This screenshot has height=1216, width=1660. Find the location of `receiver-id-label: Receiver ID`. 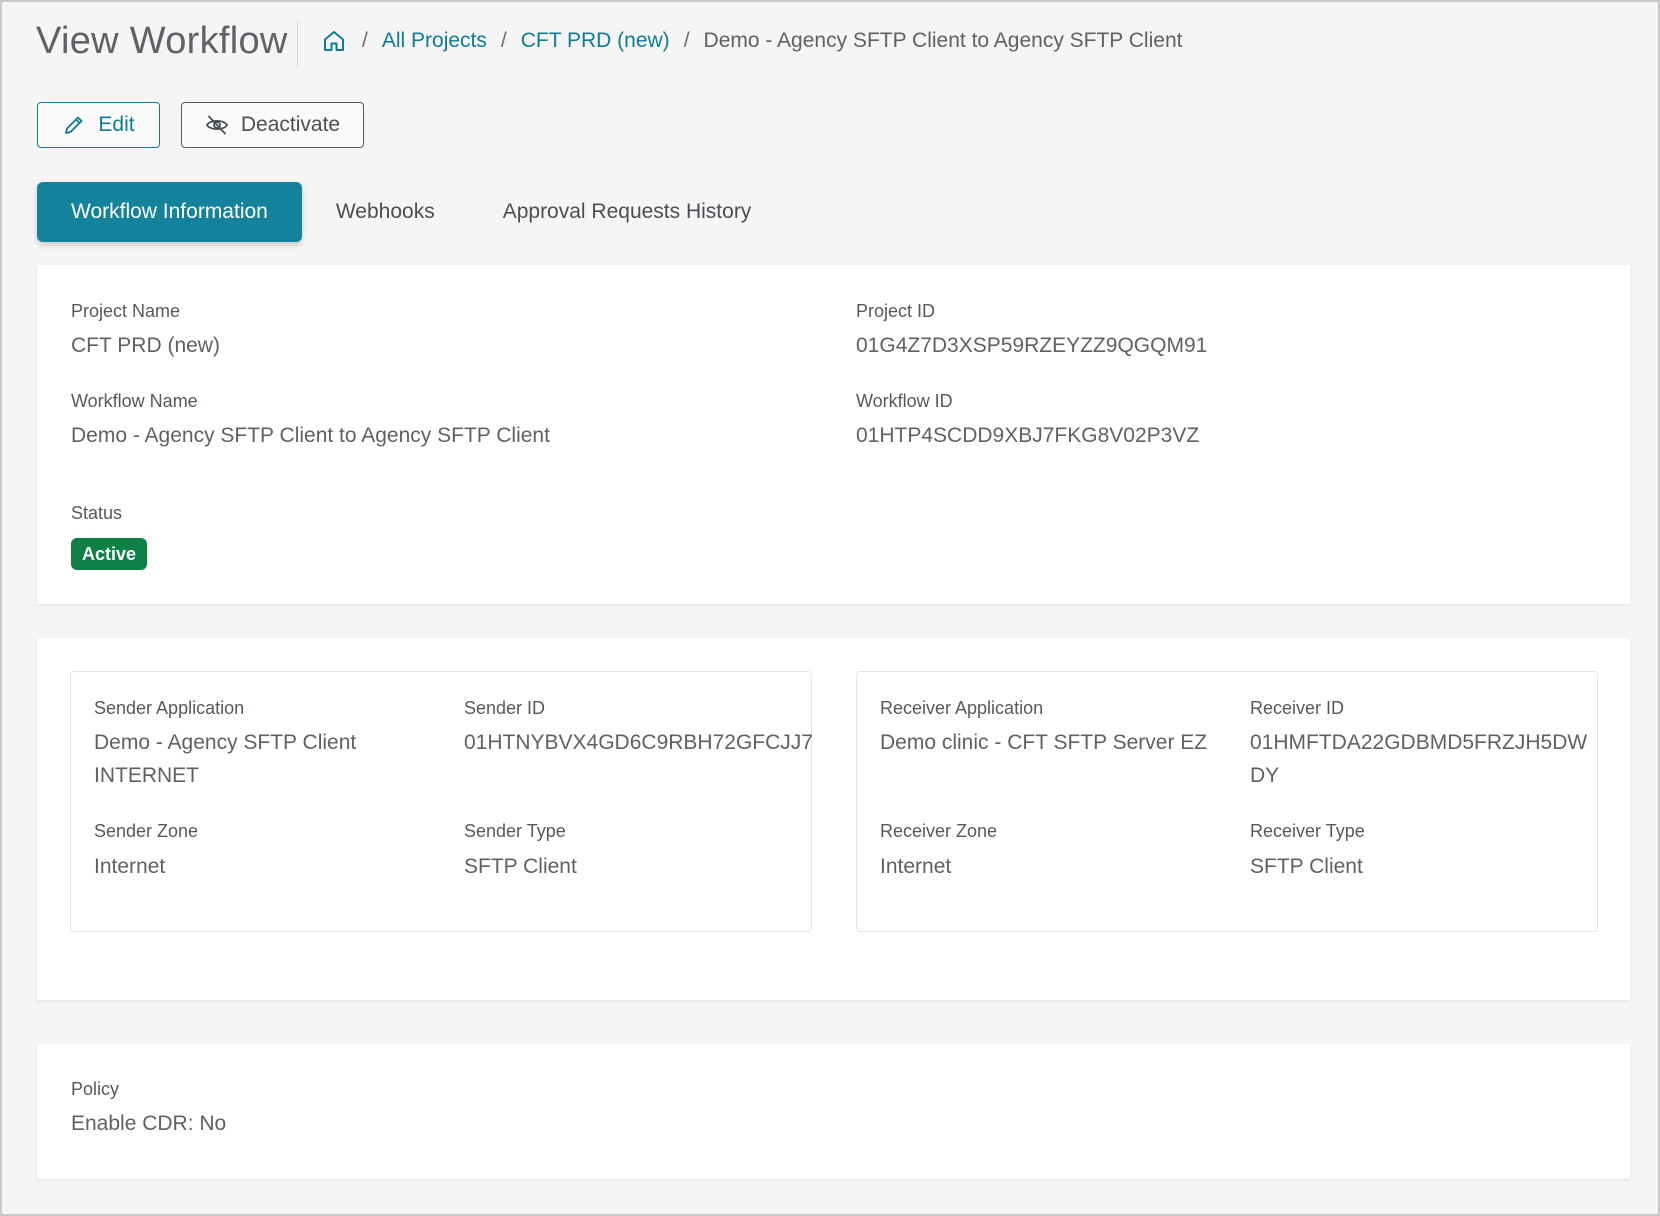

receiver-id-label: Receiver ID is located at coordinates (1297, 708).